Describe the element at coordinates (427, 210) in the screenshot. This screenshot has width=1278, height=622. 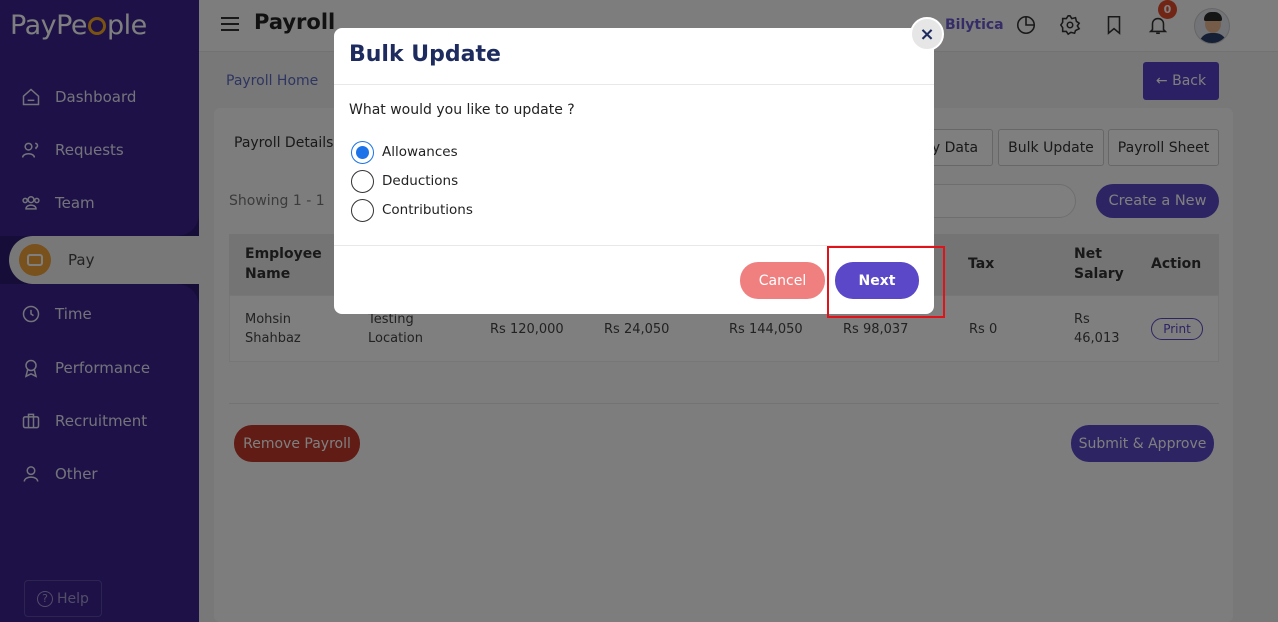
I see `radio-label: Contributions` at that location.